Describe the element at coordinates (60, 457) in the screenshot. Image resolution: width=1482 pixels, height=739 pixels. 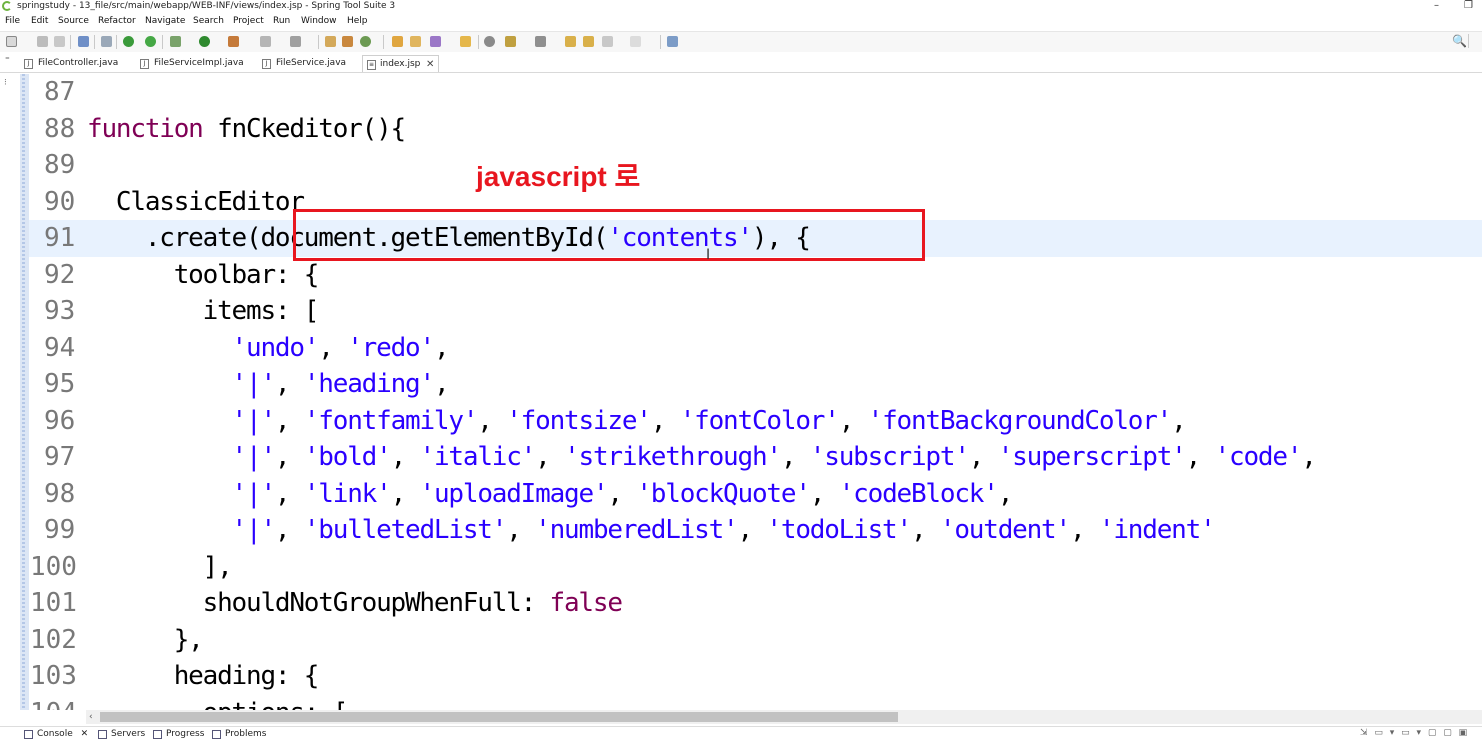
I see `line-number: 97` at that location.